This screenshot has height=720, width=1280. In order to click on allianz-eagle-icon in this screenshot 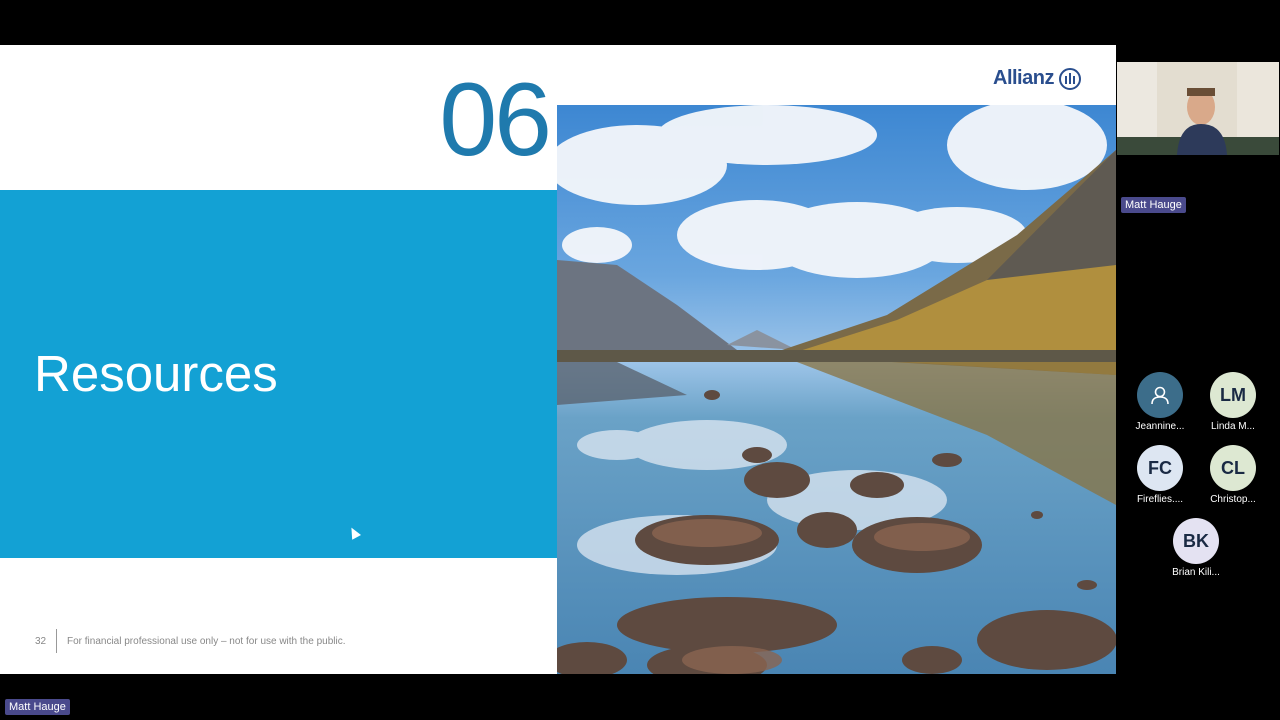, I will do `click(1069, 78)`.